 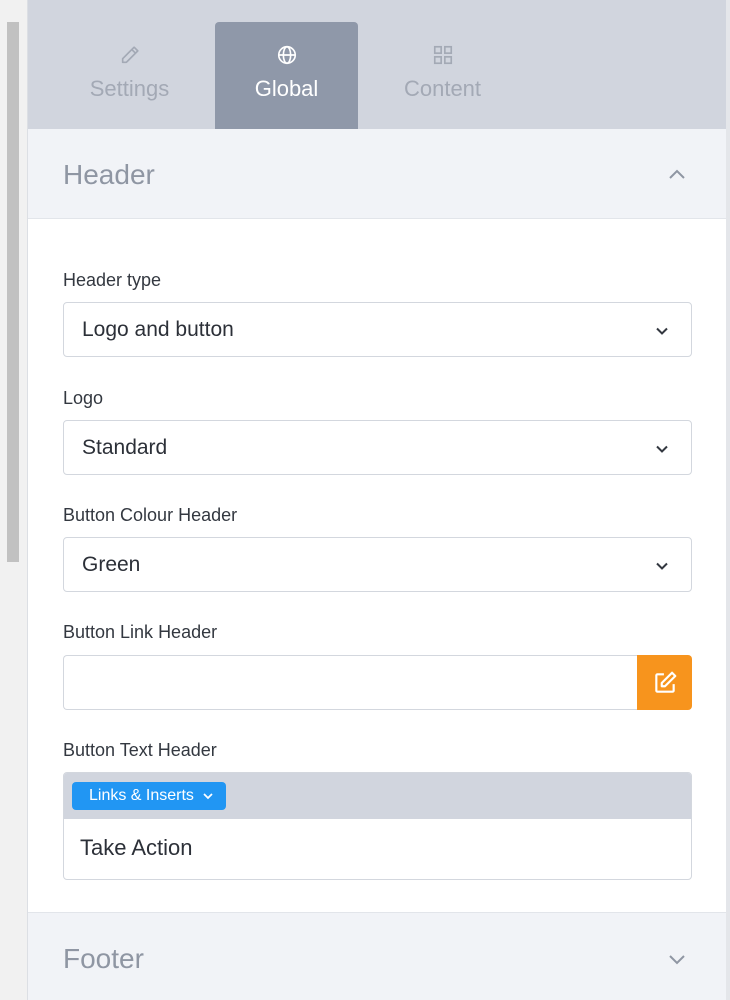 I want to click on header-type-select: Logo and button, so click(x=377, y=329).